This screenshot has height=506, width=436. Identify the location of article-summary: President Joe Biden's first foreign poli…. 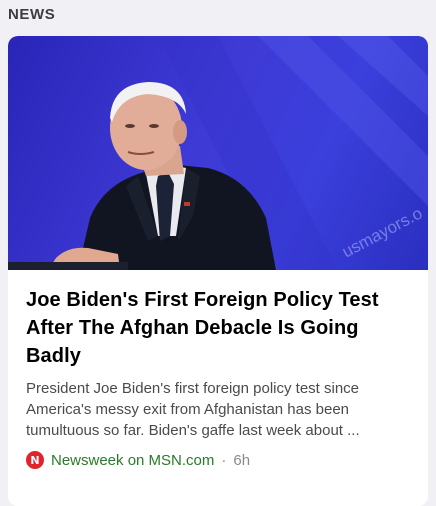
(193, 409).